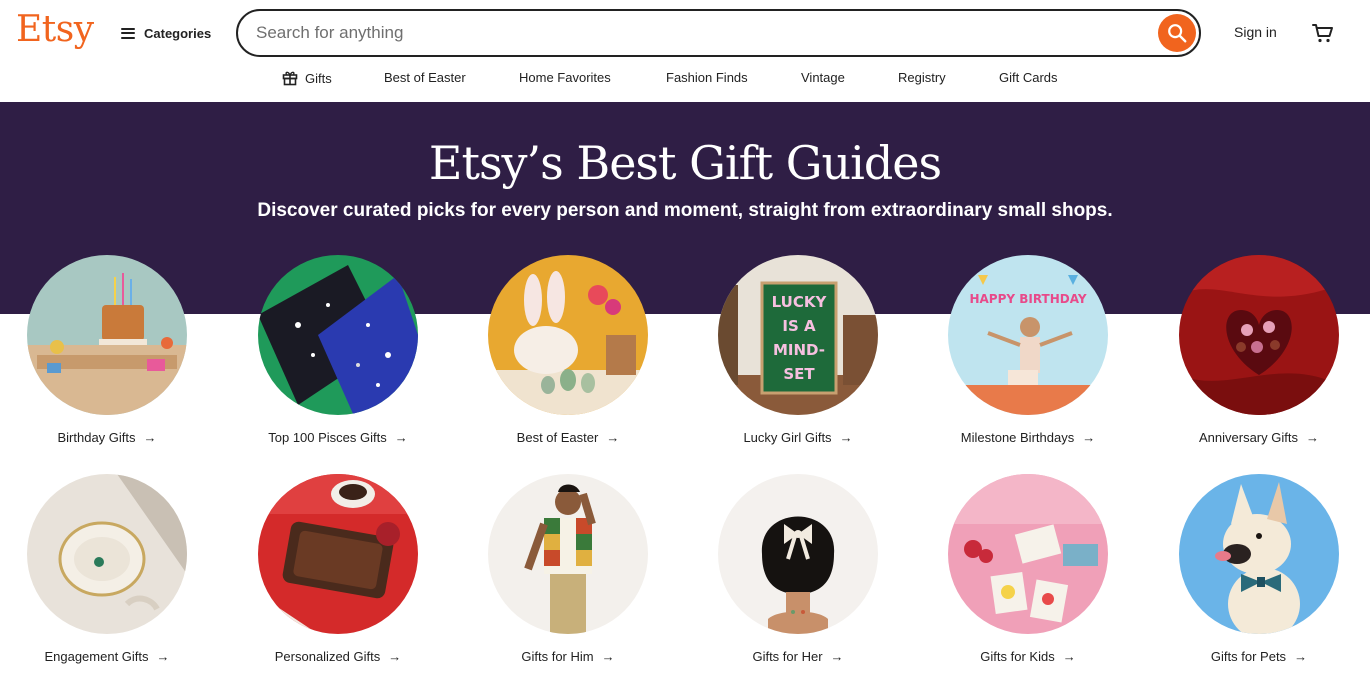 Image resolution: width=1370 pixels, height=680 pixels. Describe the element at coordinates (327, 437) in the screenshot. I see `guide-label: Top 100 Pisces Gifts` at that location.